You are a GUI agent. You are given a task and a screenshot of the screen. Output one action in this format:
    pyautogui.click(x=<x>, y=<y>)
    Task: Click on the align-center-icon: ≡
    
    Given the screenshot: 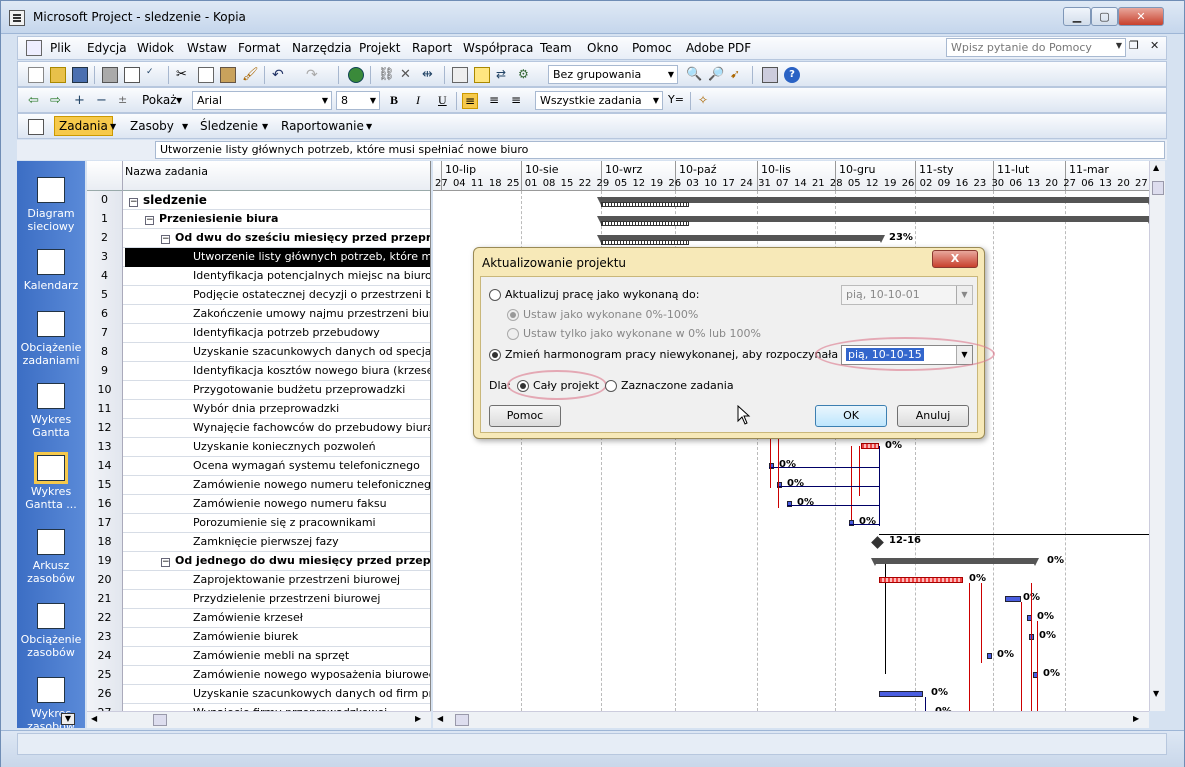 What is the action you would take?
    pyautogui.click(x=494, y=101)
    